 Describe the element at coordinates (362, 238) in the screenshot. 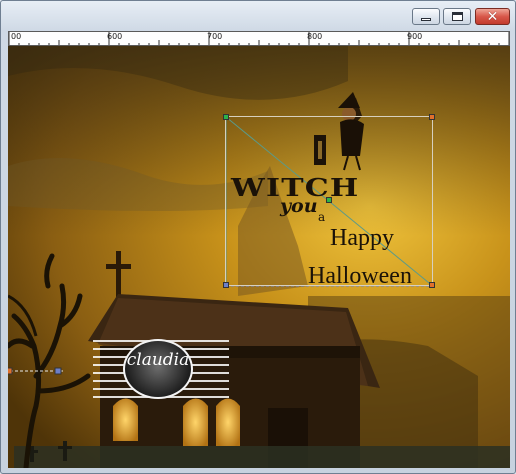

I see `word-art-happy: Happy` at that location.